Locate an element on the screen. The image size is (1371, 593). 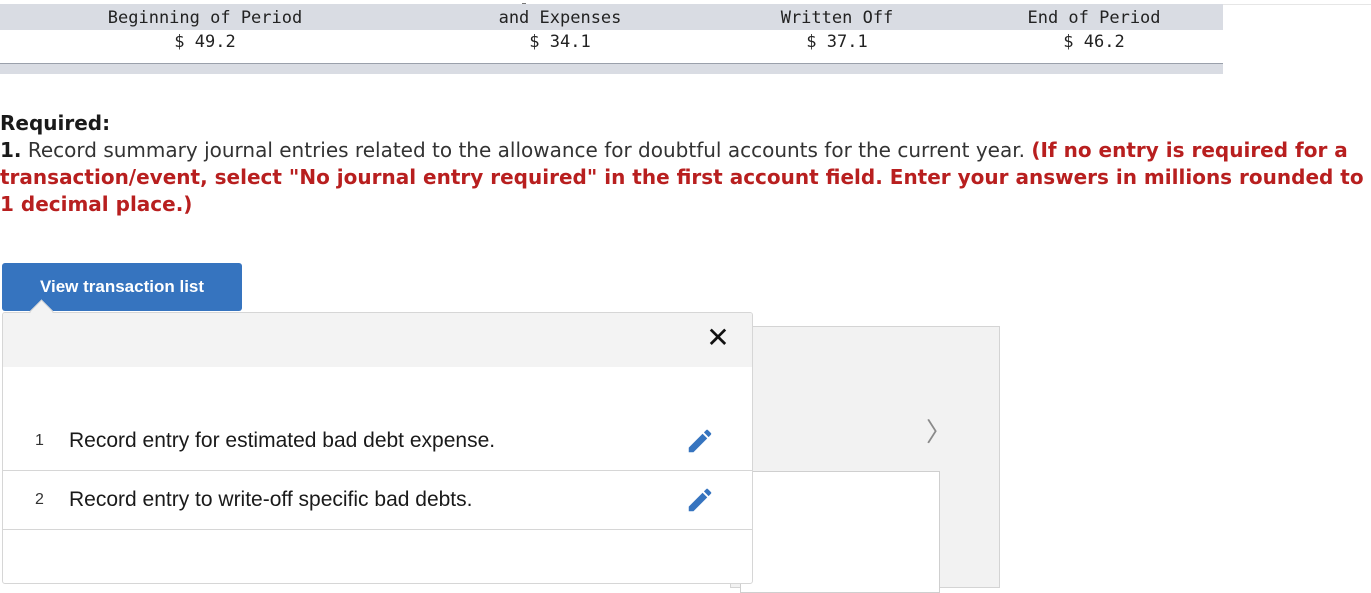
col-header-expenses: and Expenses is located at coordinates (560, 18).